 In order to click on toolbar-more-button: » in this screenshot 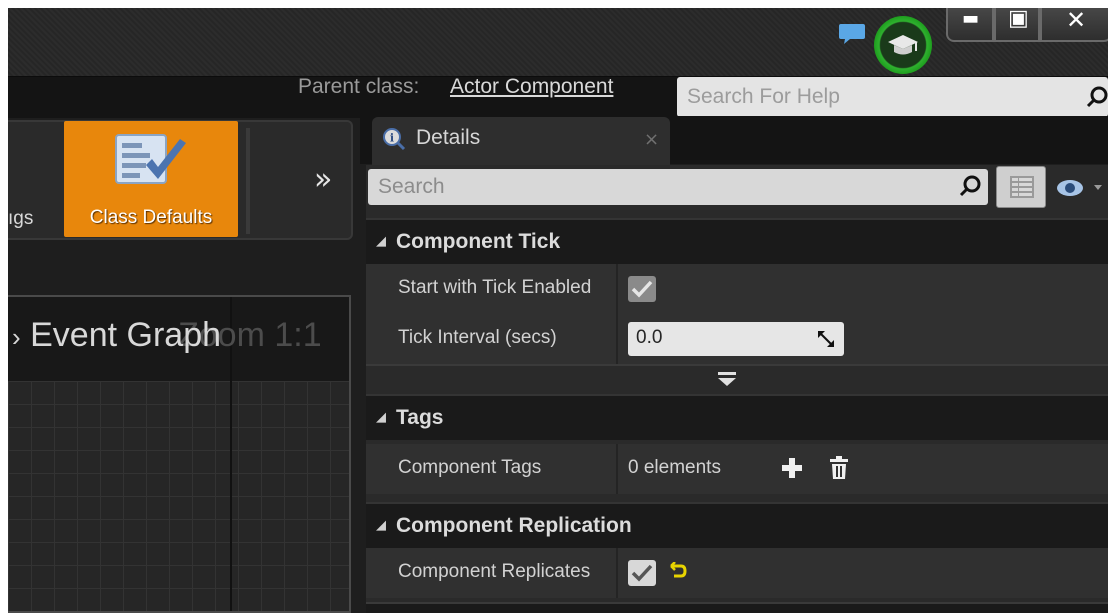, I will do `click(323, 179)`.